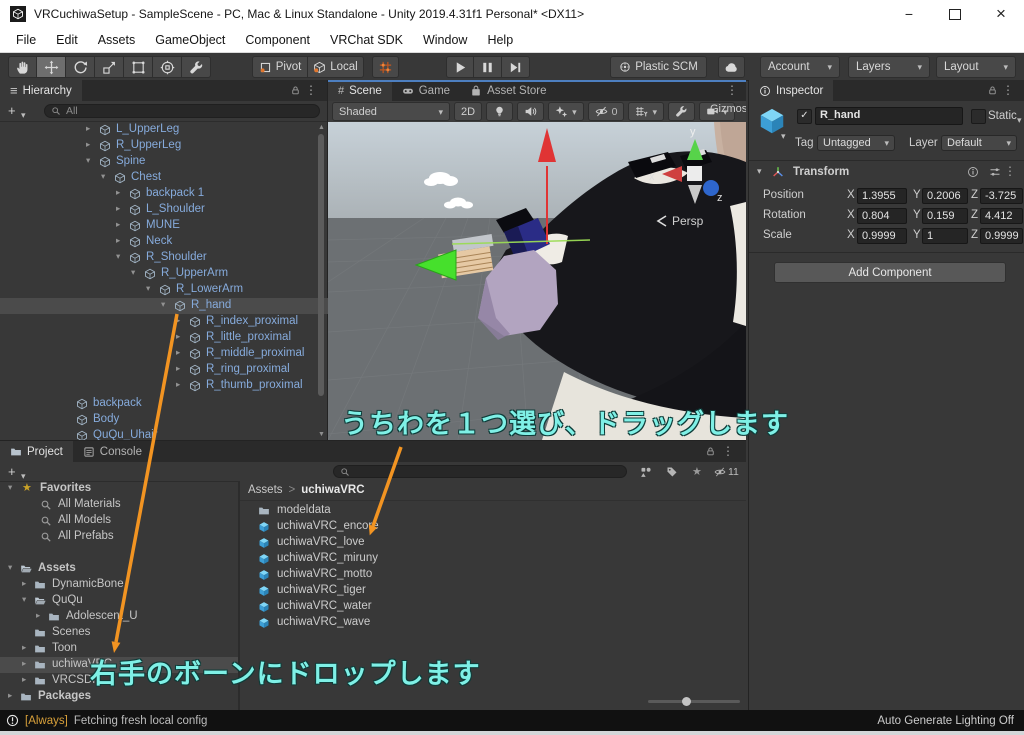 The width and height of the screenshot is (1024, 735). Describe the element at coordinates (23, 114) in the screenshot. I see `create-dropdown-icon` at that location.